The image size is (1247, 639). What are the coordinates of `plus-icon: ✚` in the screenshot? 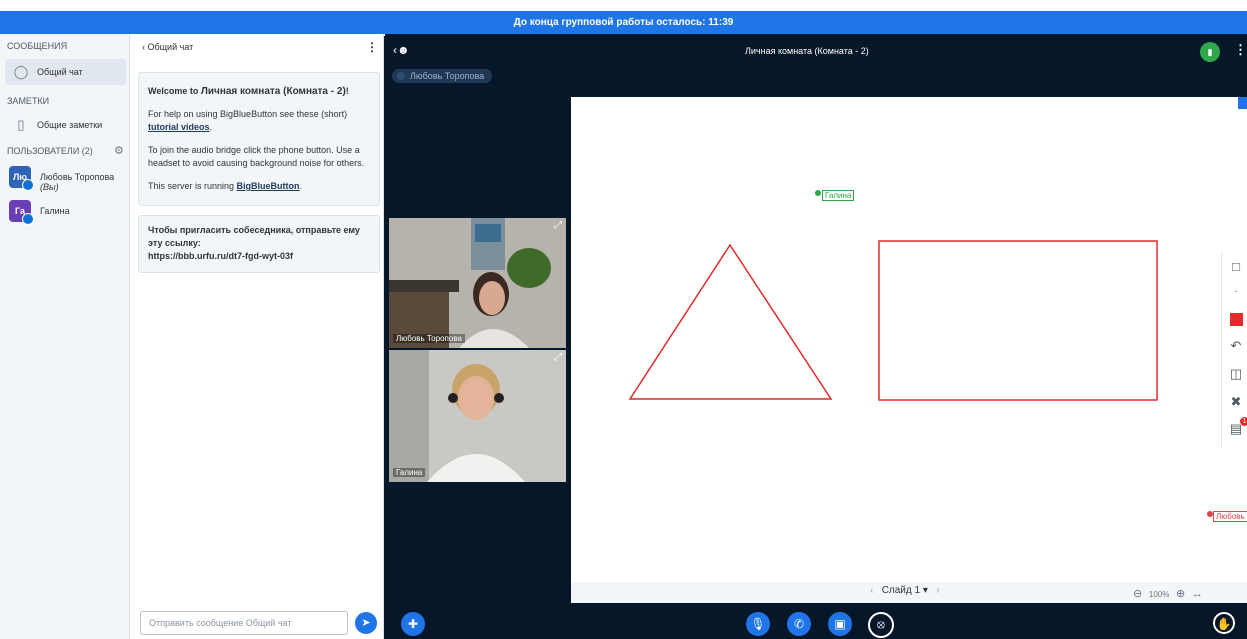 It's located at (413, 624).